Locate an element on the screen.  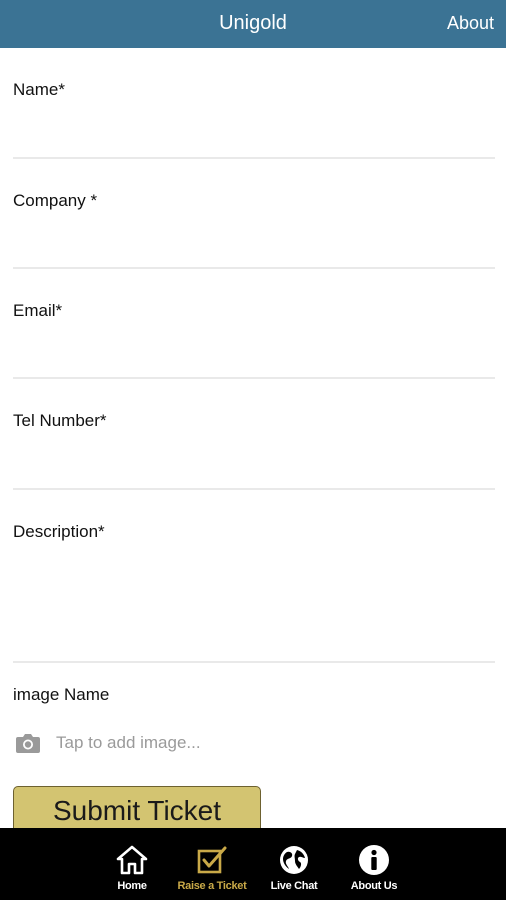
tab-home: Home is located at coordinates (132, 864).